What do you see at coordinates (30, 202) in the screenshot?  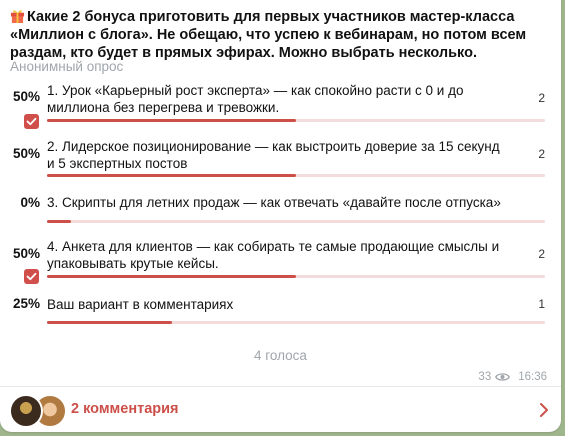 I see `poll-option-percent: 0%` at bounding box center [30, 202].